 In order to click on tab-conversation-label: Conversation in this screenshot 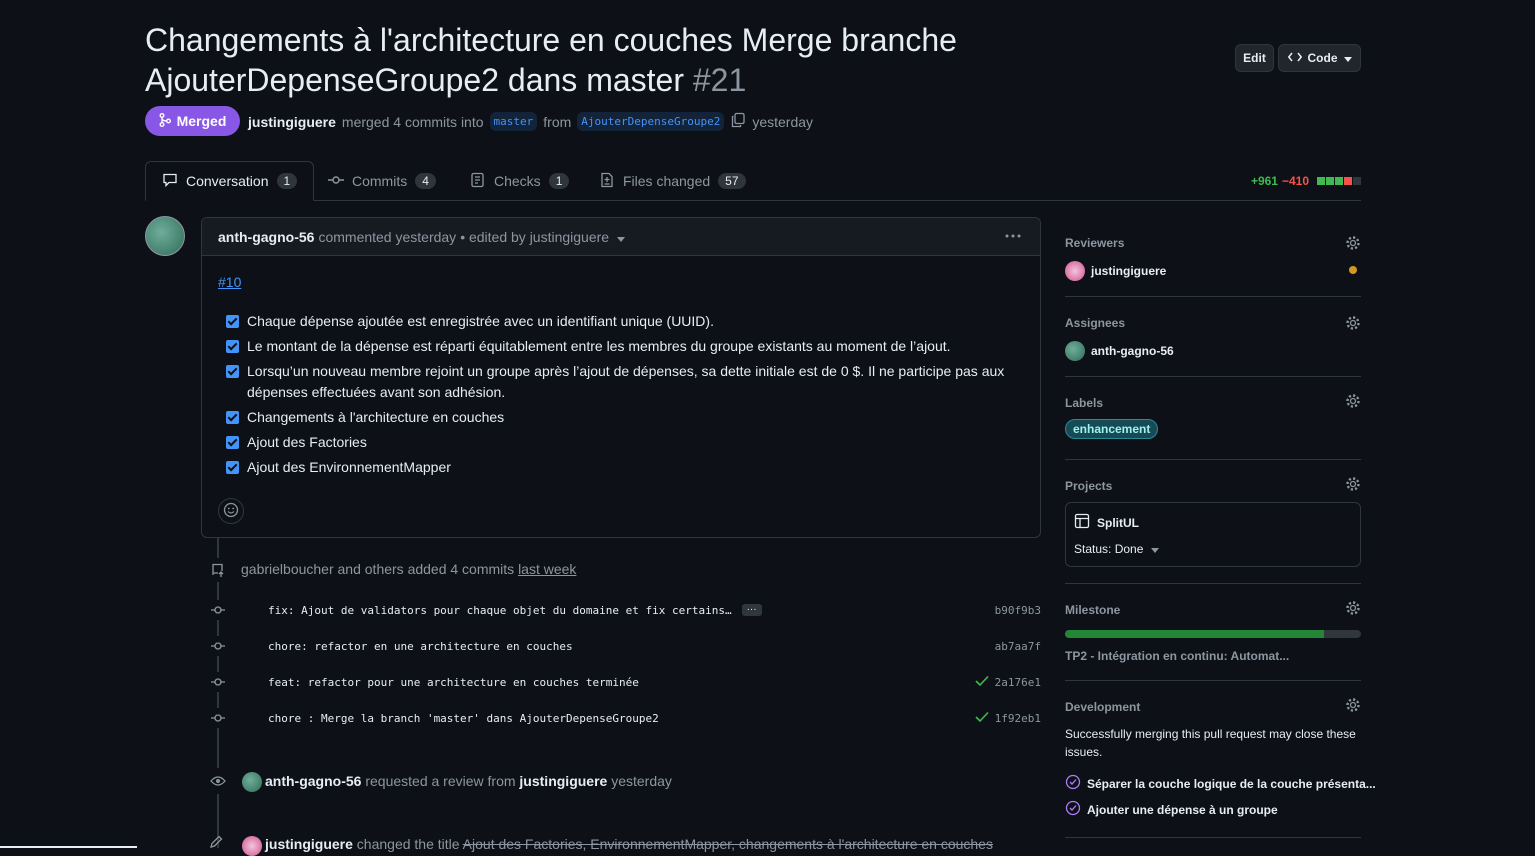, I will do `click(227, 181)`.